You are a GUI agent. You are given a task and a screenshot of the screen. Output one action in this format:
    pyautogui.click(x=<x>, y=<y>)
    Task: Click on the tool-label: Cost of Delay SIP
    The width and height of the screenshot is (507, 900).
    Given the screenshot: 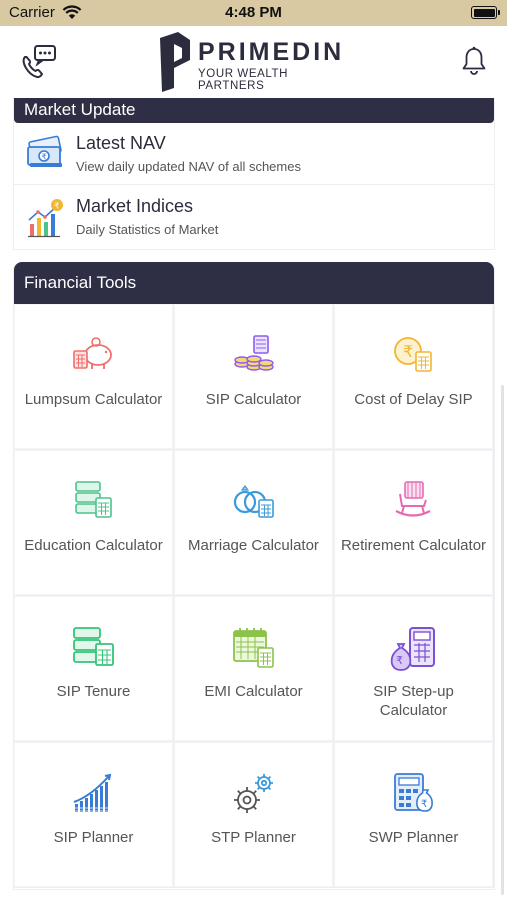 What is the action you would take?
    pyautogui.click(x=413, y=399)
    